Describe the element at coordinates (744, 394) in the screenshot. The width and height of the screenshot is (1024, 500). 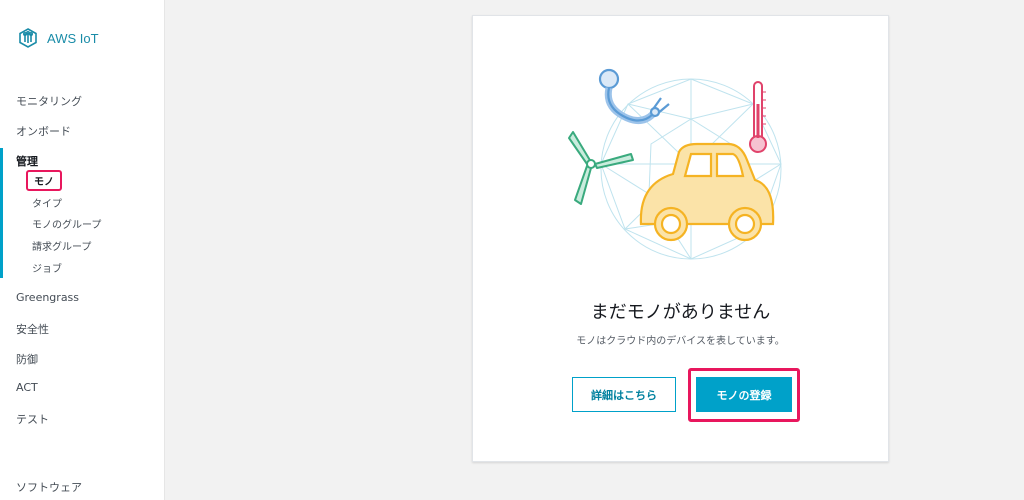
I see `register-thing-button: モノの登録` at that location.